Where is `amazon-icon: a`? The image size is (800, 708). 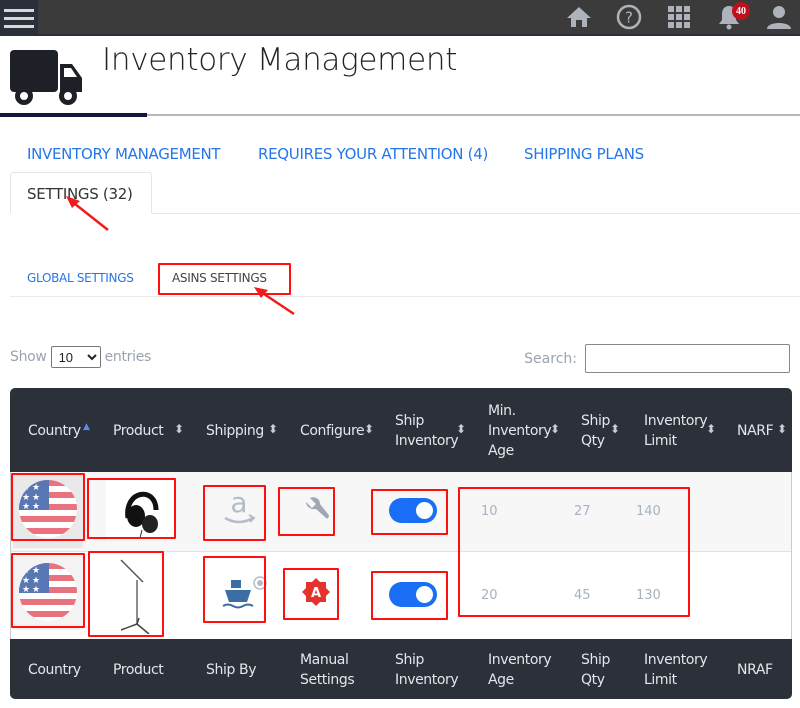
amazon-icon: a is located at coordinates (239, 510).